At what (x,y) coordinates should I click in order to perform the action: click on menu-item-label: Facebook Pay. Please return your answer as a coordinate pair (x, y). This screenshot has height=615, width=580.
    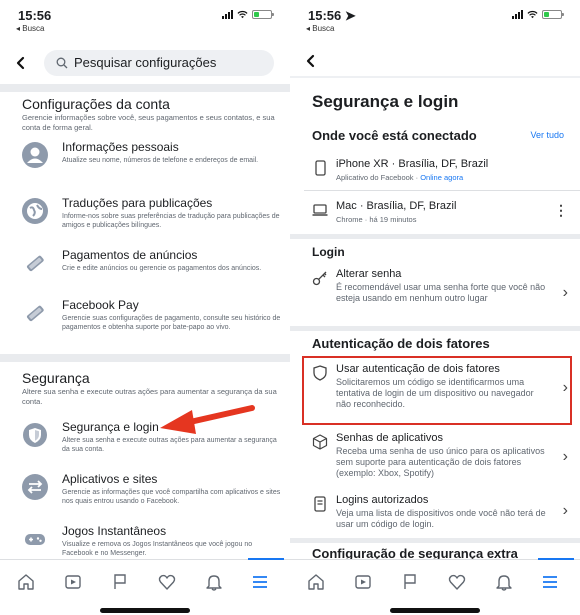
    Looking at the image, I should click on (100, 305).